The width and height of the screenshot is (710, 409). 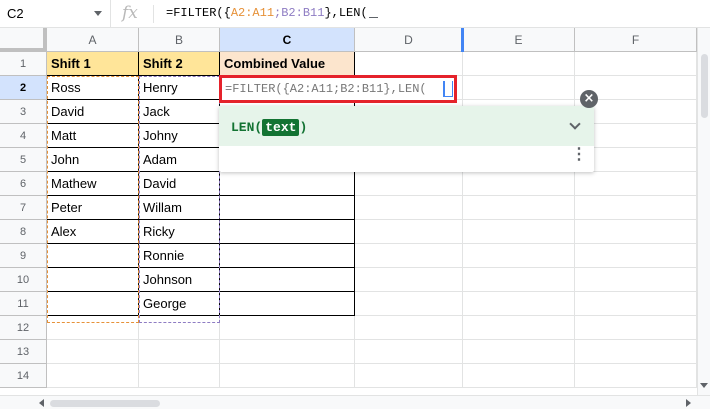 What do you see at coordinates (93, 352) in the screenshot?
I see `cell-a13` at bounding box center [93, 352].